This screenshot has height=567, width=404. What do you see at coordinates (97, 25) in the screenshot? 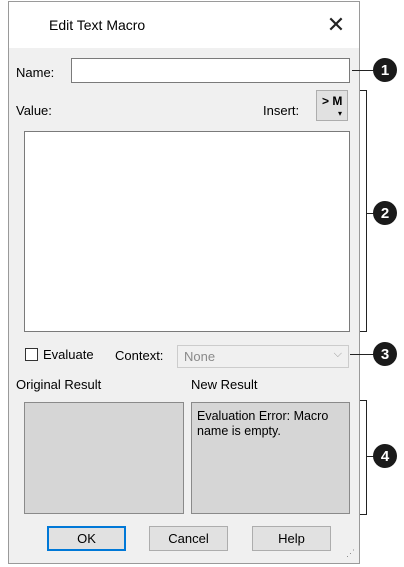
I see `dialog-title: Edit Text Macro` at bounding box center [97, 25].